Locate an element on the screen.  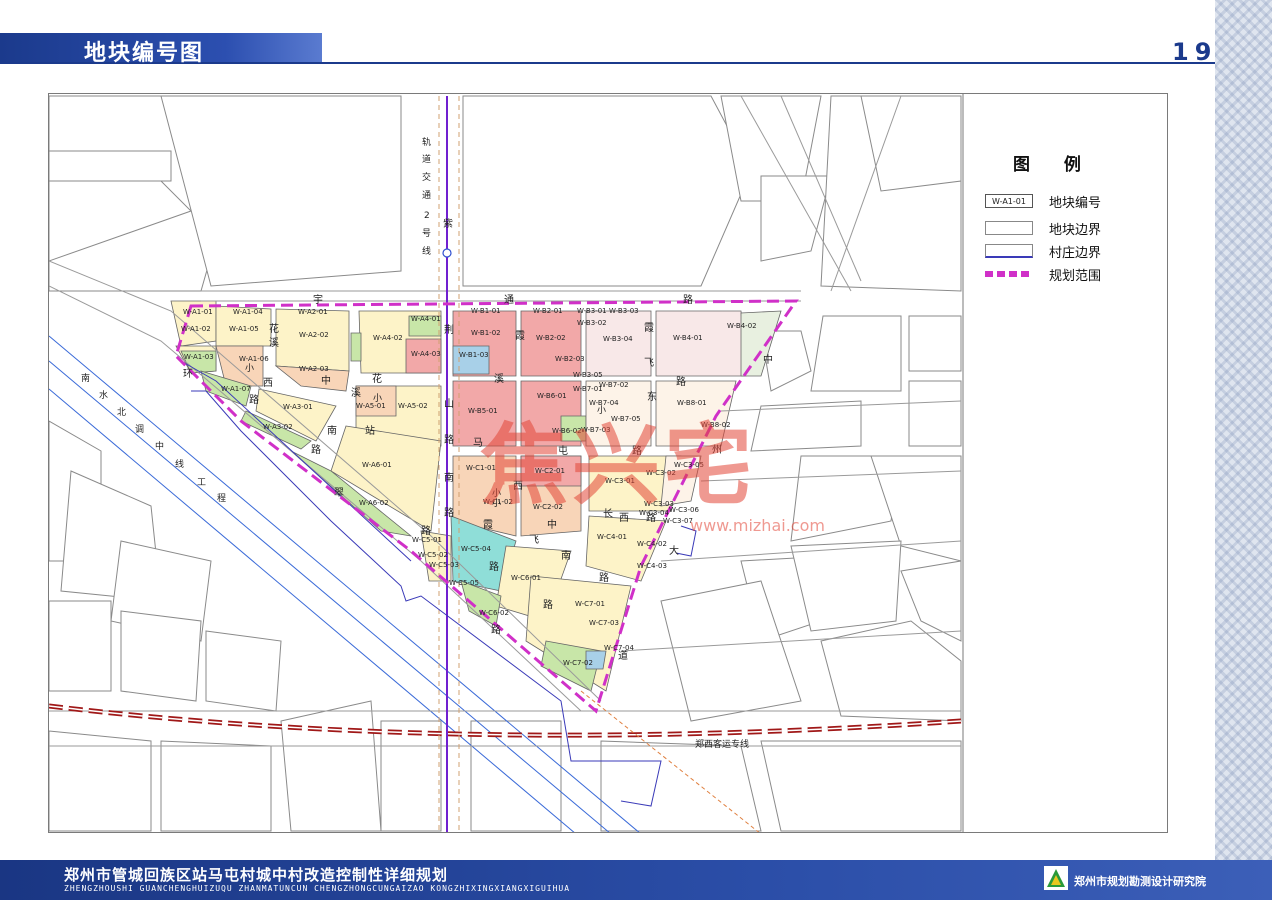
parcel-label: W-C5-03 is located at coordinates (444, 565).